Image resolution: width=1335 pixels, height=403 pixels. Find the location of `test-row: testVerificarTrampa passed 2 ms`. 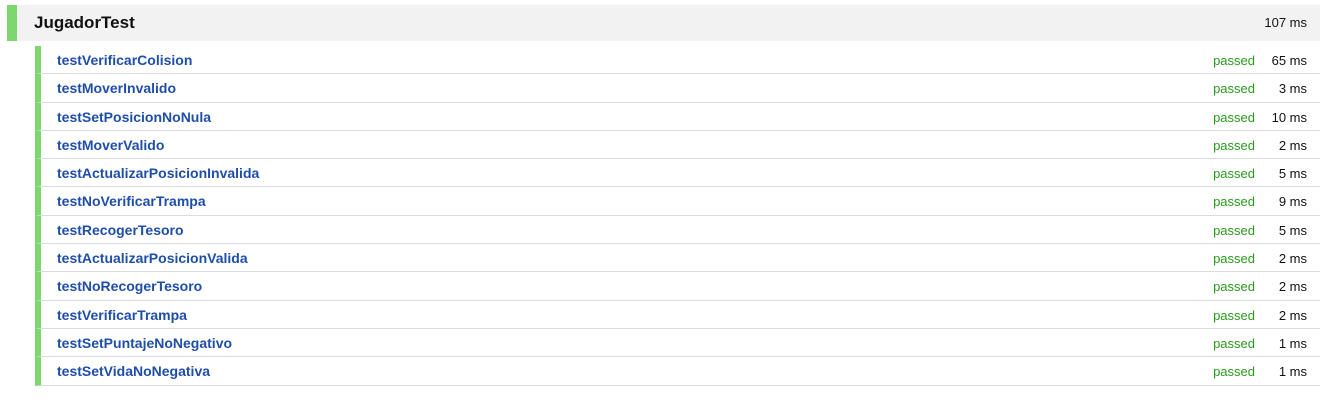

test-row: testVerificarTrampa passed 2 ms is located at coordinates (677, 314).